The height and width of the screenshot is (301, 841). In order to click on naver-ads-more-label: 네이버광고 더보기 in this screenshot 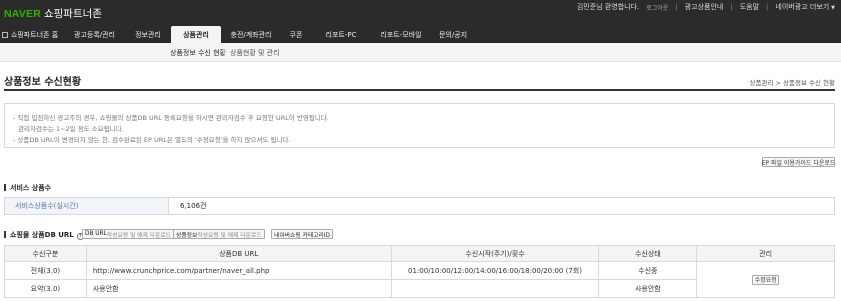, I will do `click(802, 7)`.